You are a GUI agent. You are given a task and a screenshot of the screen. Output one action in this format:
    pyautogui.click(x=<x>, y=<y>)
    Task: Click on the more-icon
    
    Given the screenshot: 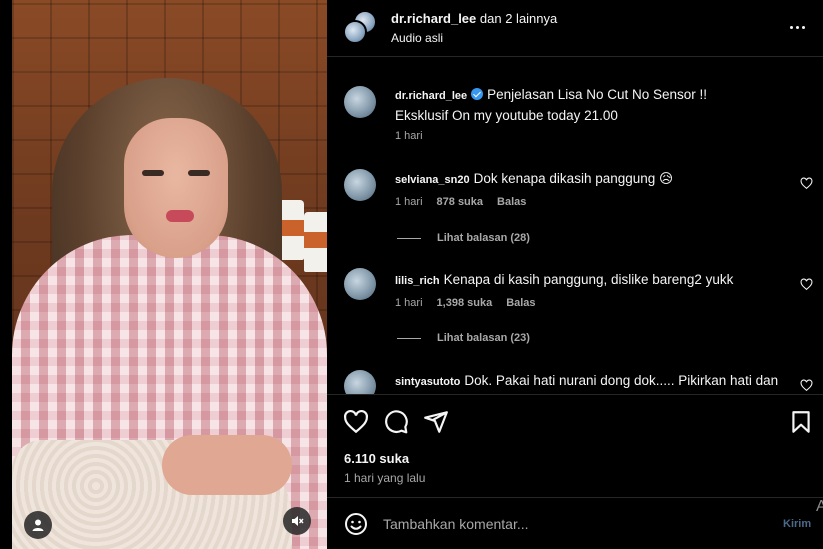 What is the action you would take?
    pyautogui.click(x=791, y=27)
    